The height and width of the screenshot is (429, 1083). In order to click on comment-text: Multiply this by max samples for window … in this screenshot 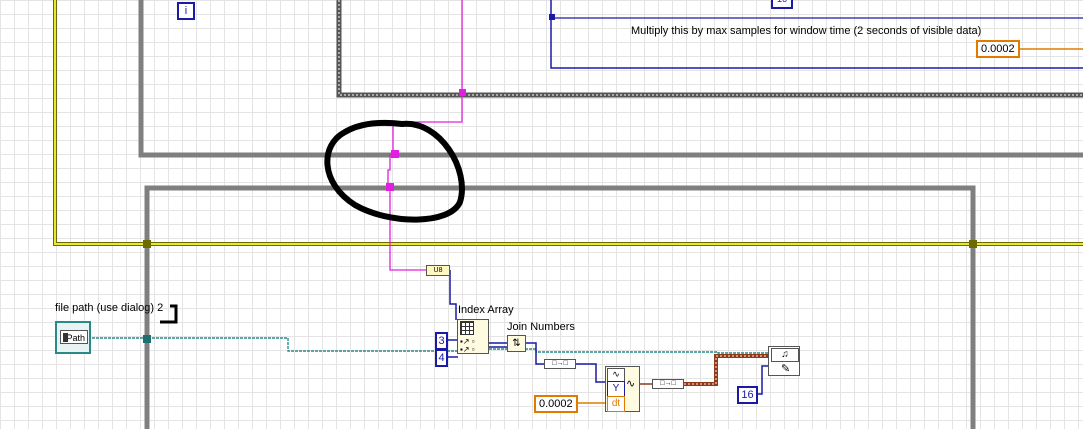, I will do `click(806, 31)`.